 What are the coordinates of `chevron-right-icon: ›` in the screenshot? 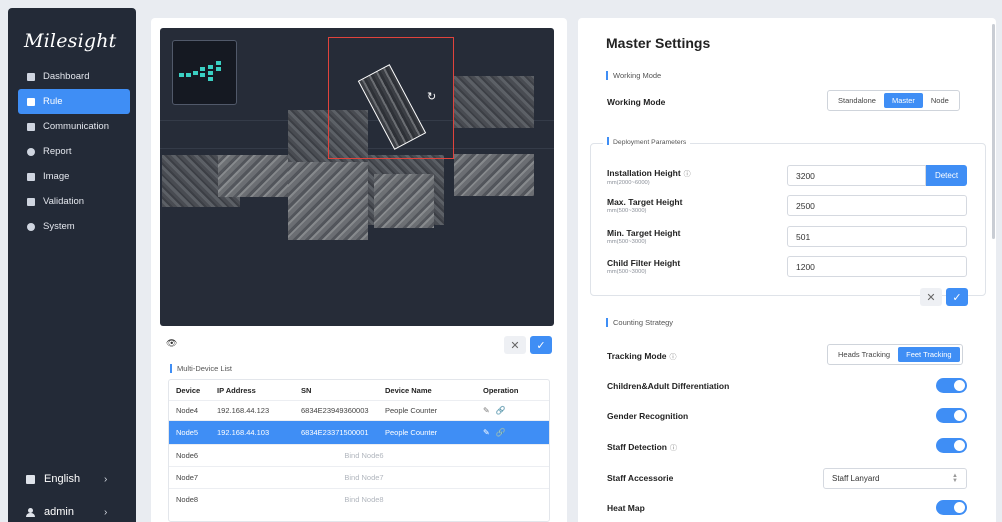 It's located at (106, 512).